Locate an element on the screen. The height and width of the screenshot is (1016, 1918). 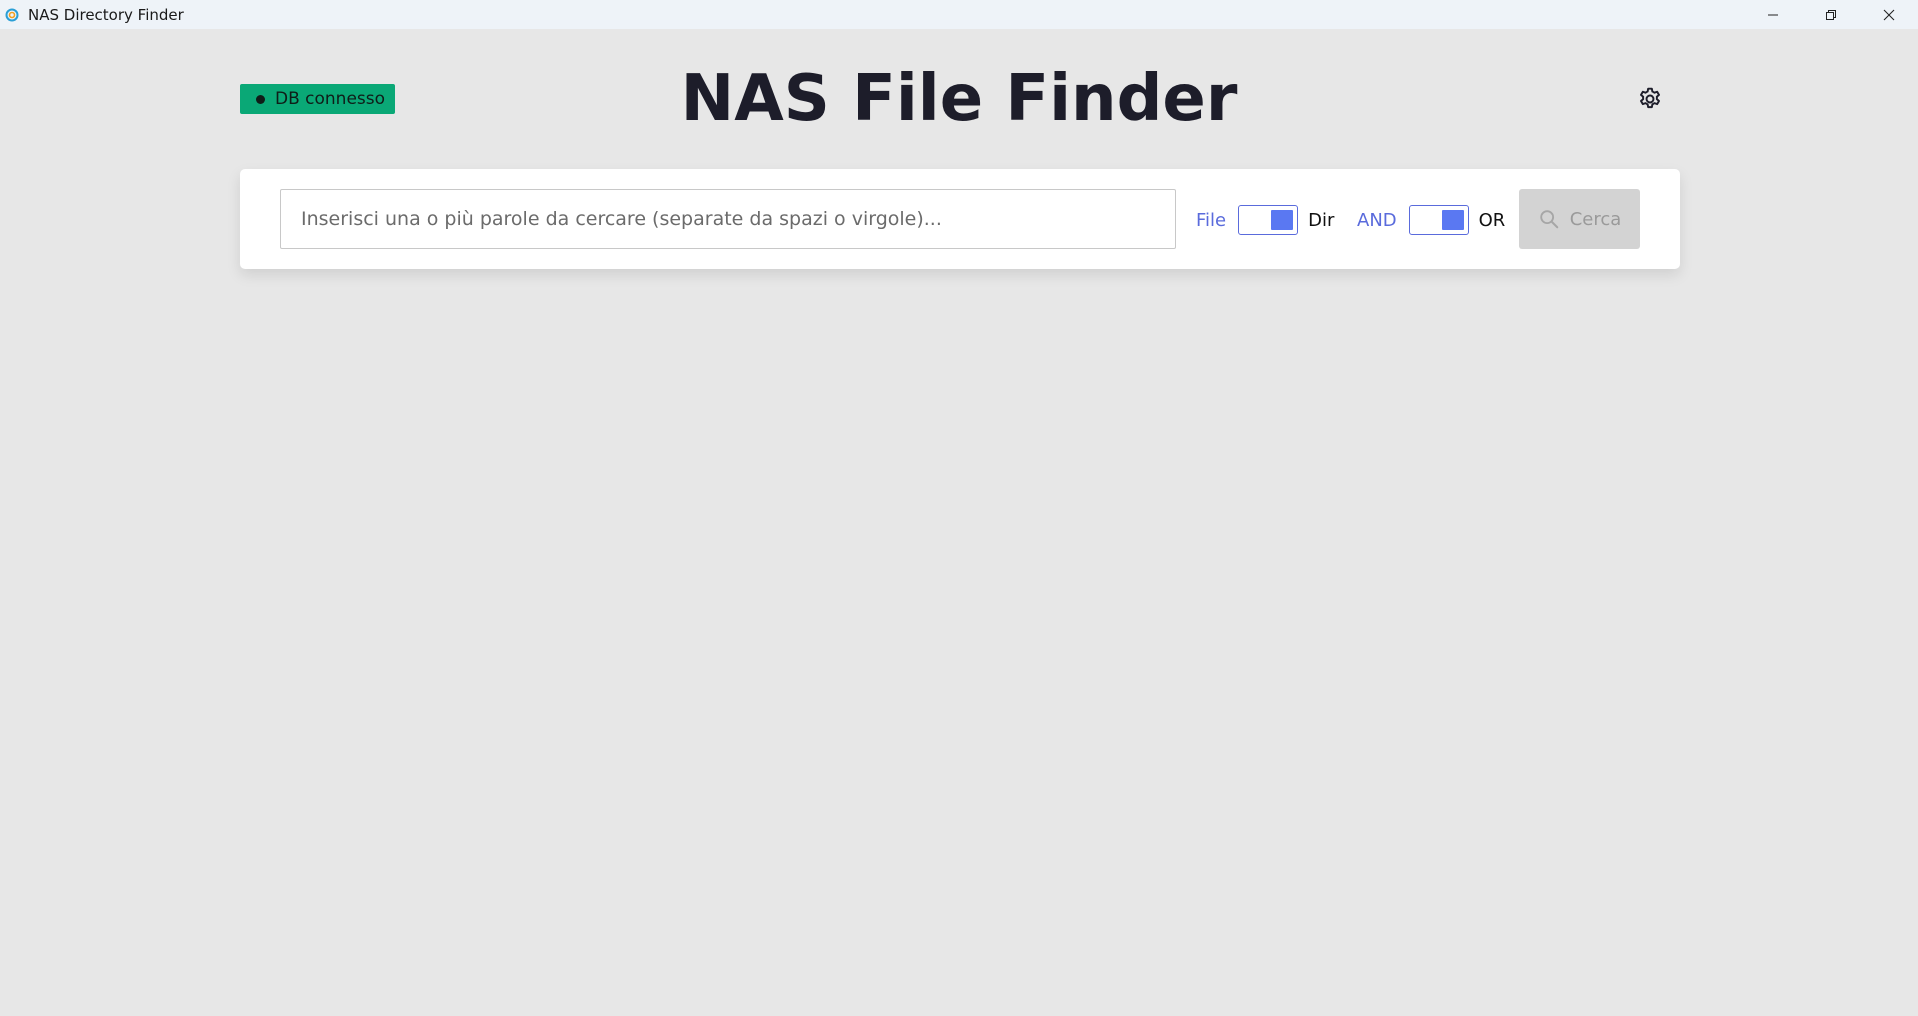
window-titlebar: NAS Directory Finder is located at coordinates (959, 14).